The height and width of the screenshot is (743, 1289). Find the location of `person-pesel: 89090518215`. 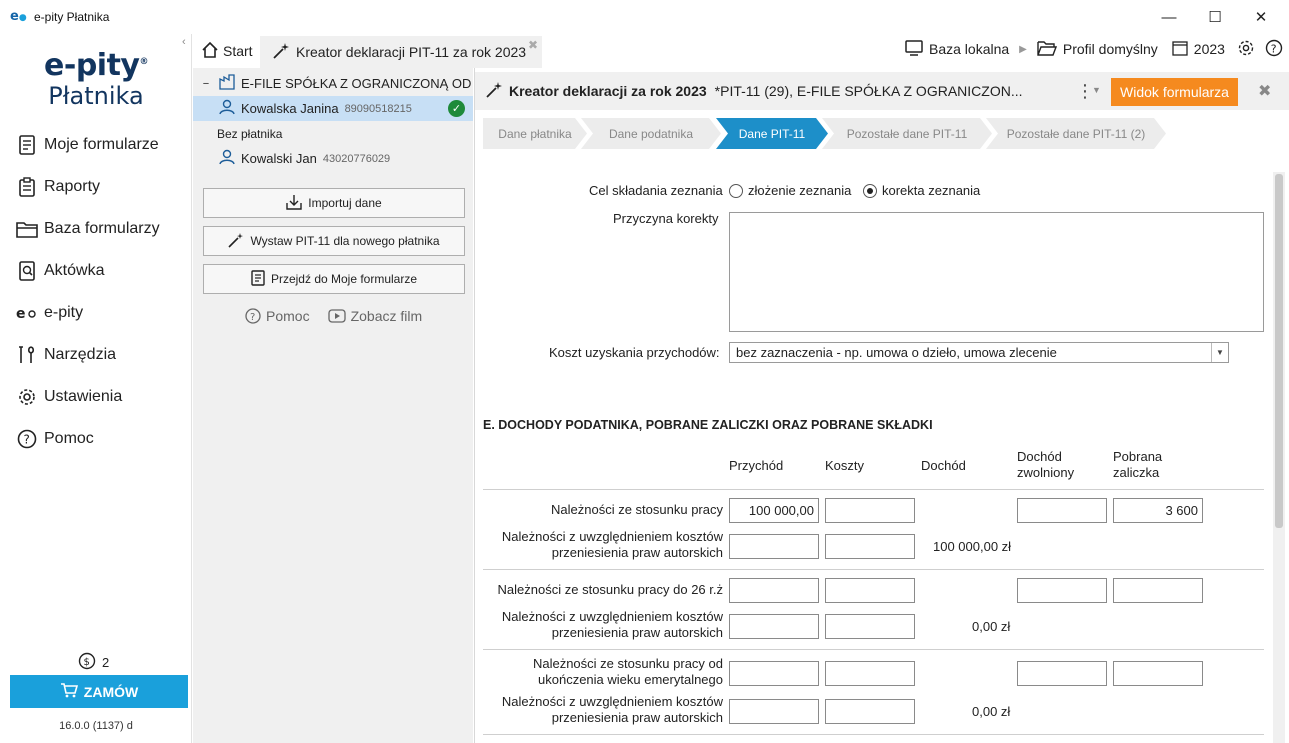

person-pesel: 89090518215 is located at coordinates (378, 108).